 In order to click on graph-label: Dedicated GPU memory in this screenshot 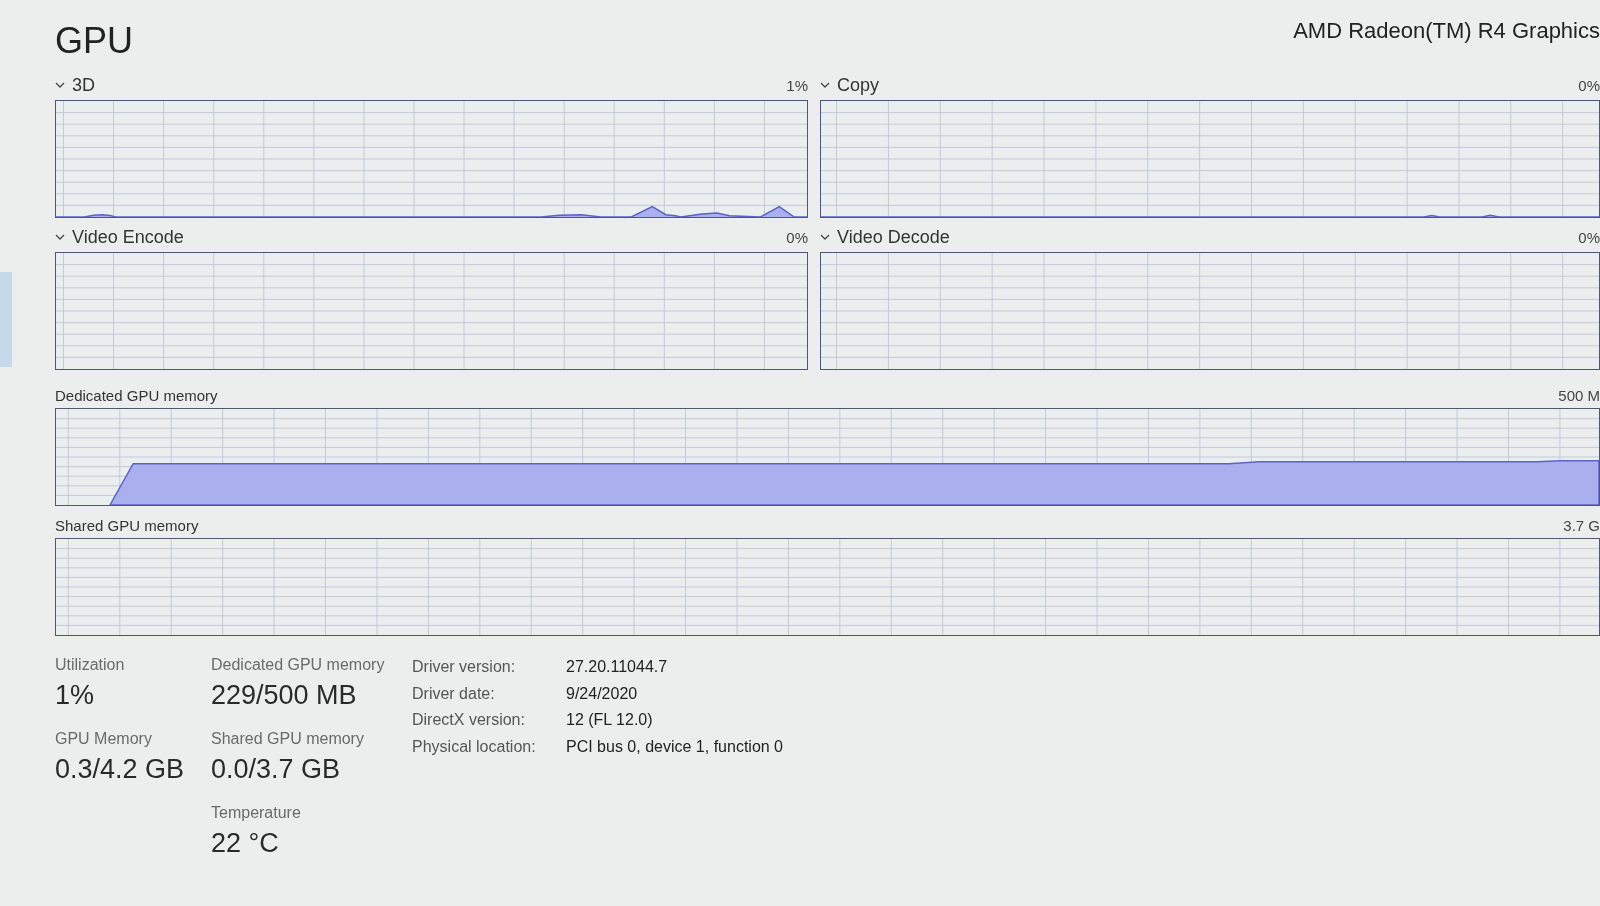, I will do `click(136, 395)`.